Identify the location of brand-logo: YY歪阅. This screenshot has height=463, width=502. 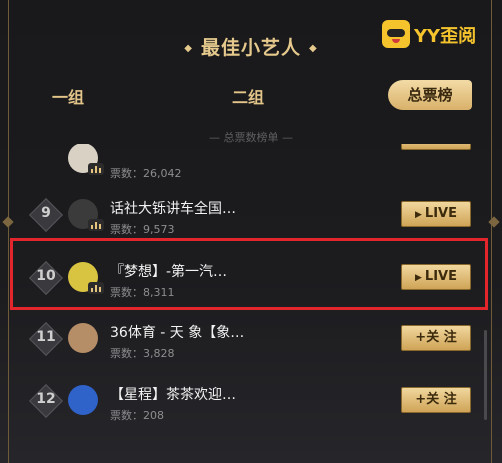
(432, 34).